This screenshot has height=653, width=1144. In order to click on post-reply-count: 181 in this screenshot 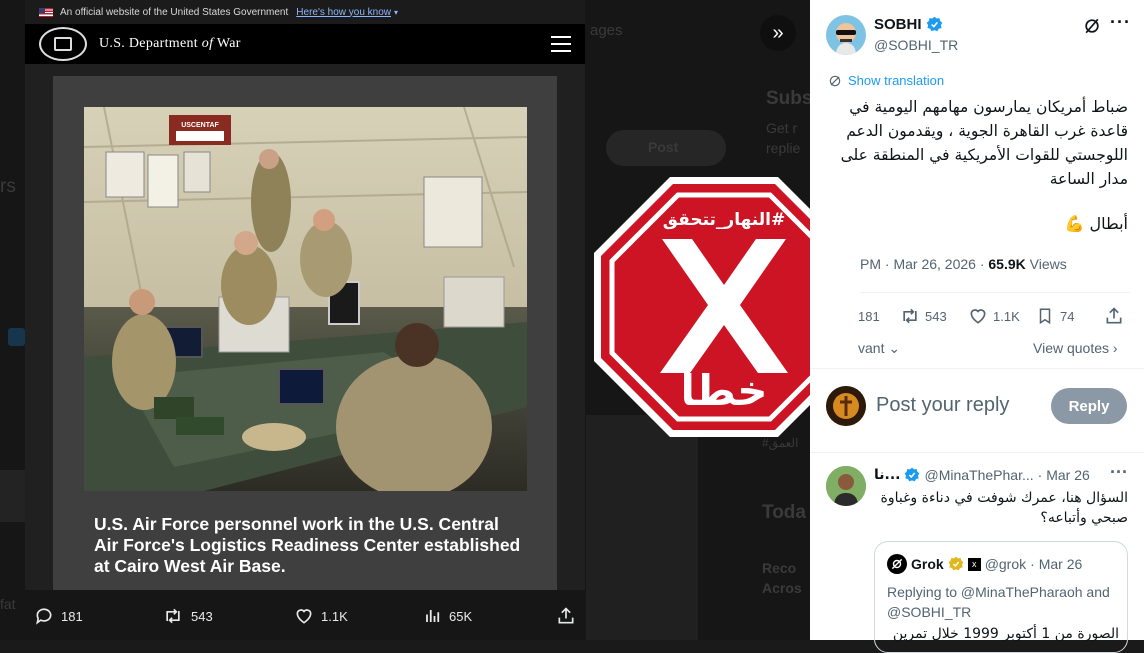, I will do `click(869, 316)`.